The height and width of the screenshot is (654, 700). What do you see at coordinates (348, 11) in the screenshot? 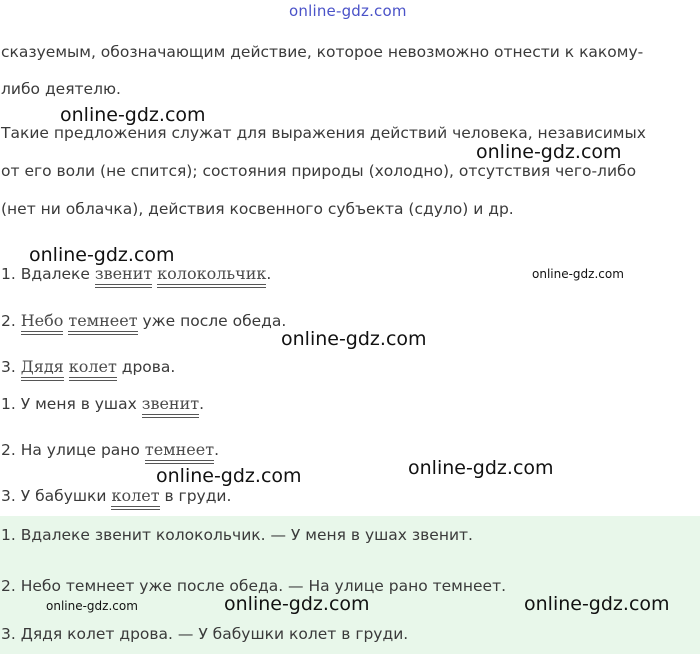
I see `top-watermark: online-gdz.com` at bounding box center [348, 11].